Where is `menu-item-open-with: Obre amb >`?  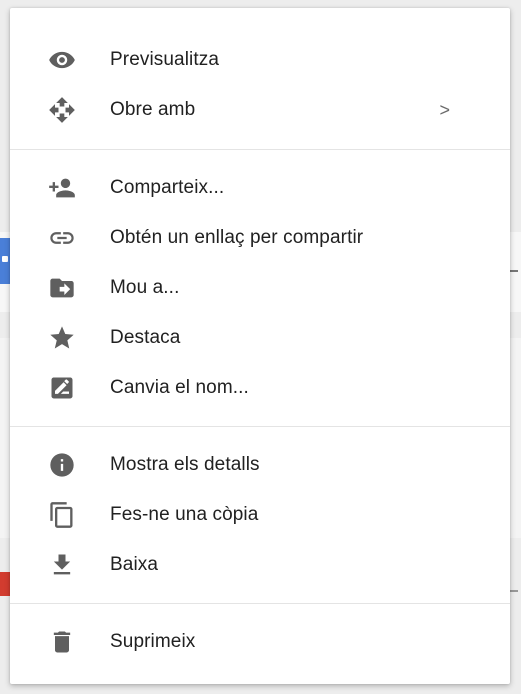 menu-item-open-with: Obre amb > is located at coordinates (260, 110).